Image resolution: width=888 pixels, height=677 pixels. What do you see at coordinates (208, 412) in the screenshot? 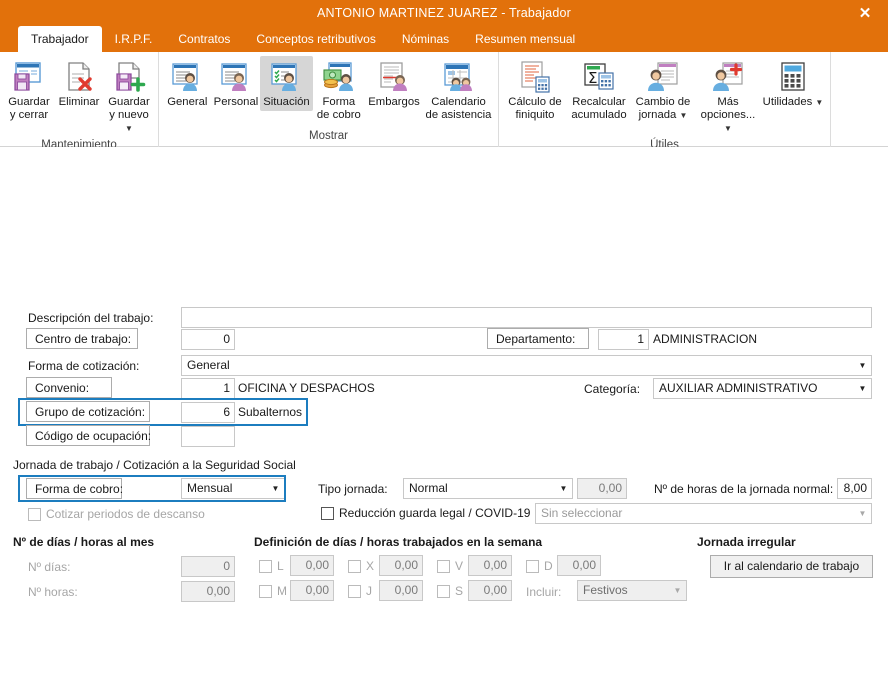
I see `grupo-cotizacion-input: 6` at bounding box center [208, 412].